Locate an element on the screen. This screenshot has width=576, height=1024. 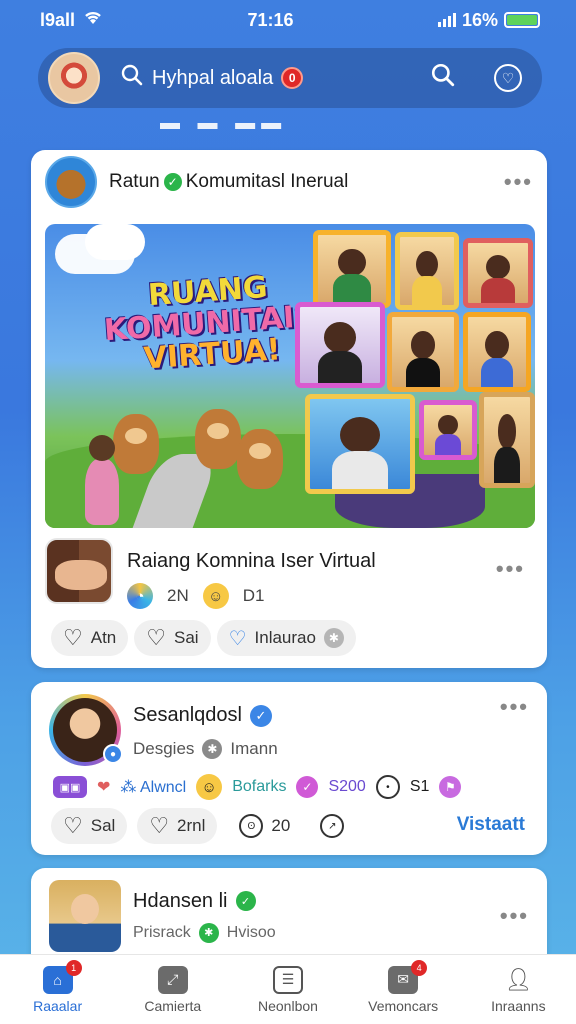
search-bar: Hyhpal aloala 0 ♡ is located at coordinates (290, 78).